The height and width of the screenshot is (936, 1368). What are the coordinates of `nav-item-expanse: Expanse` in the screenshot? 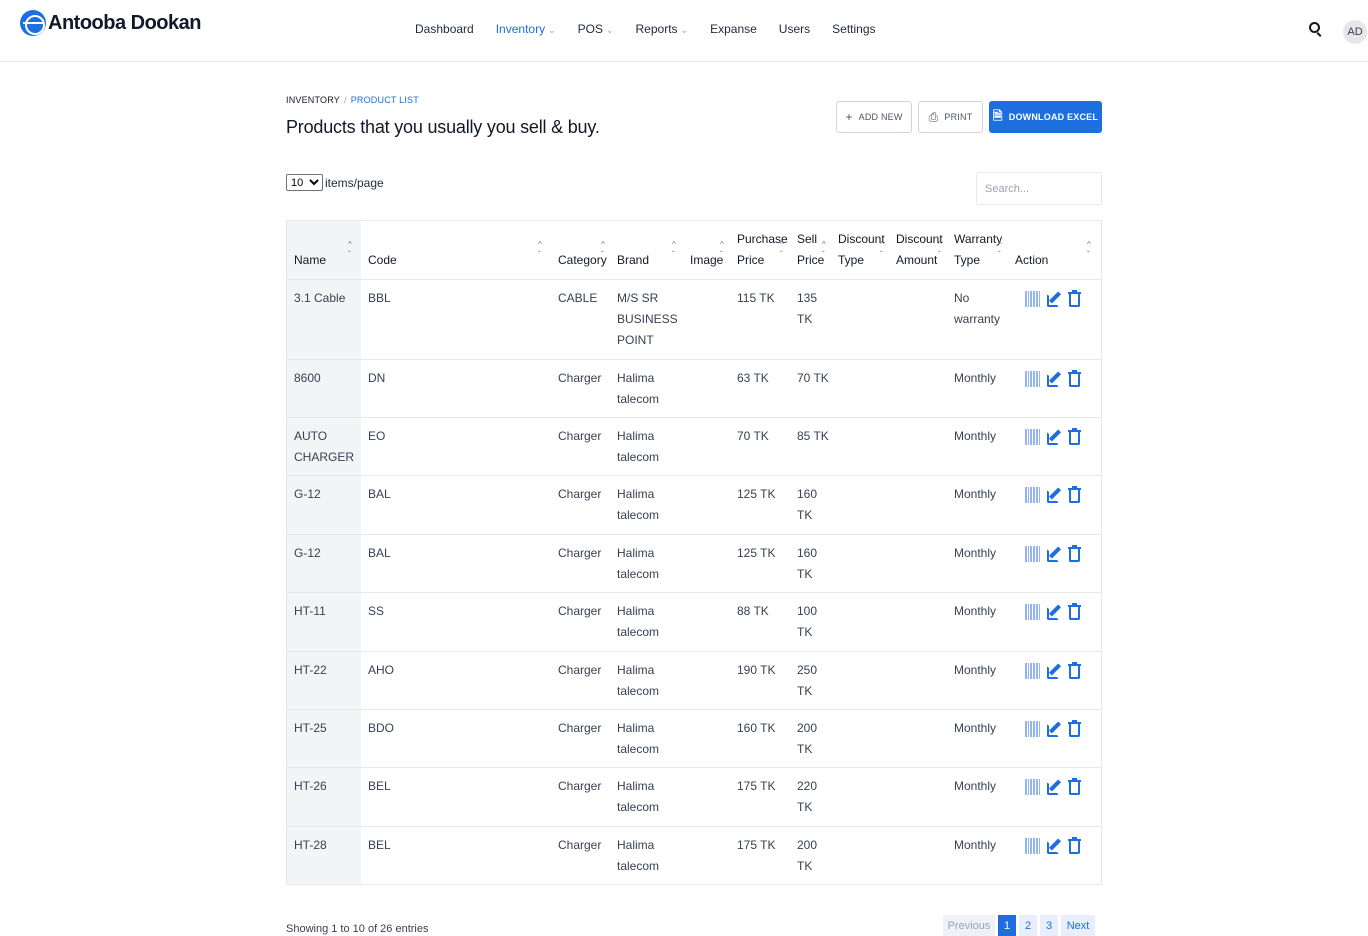 It's located at (733, 29).